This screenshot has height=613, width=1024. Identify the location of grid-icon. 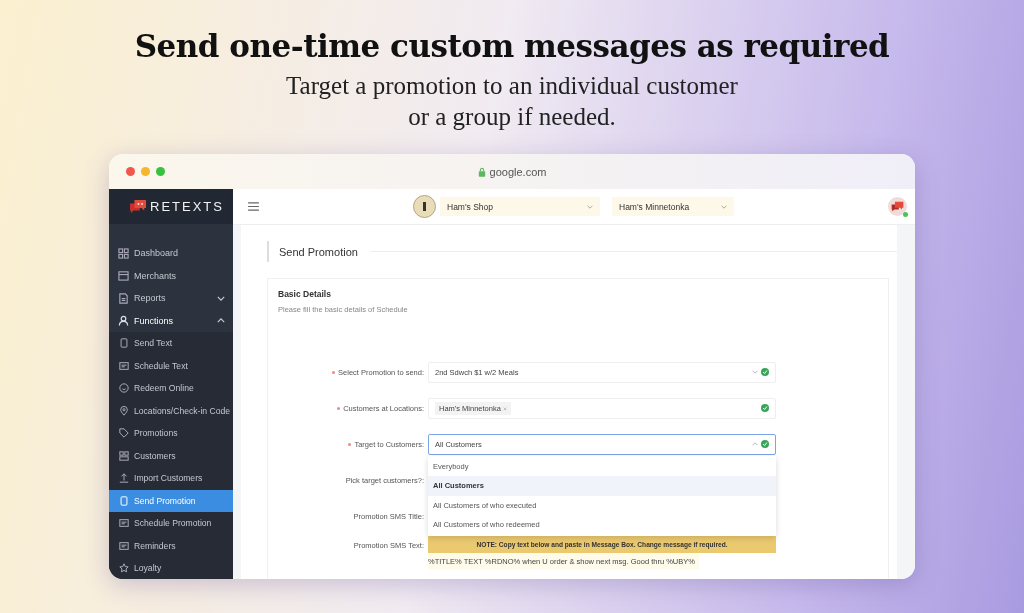
(123, 253).